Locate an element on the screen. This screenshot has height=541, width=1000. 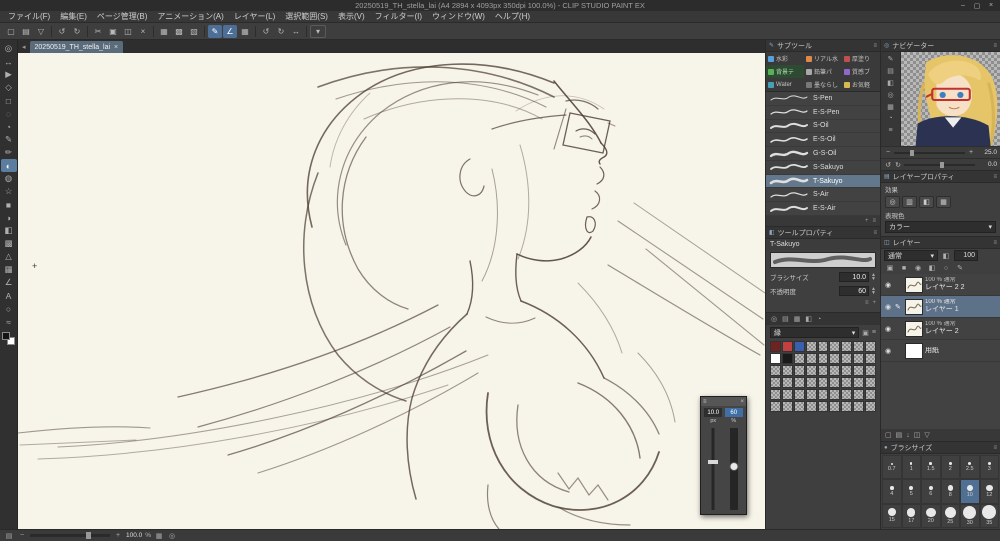
subtool-group: 背景テ is located at coordinates (785, 71).